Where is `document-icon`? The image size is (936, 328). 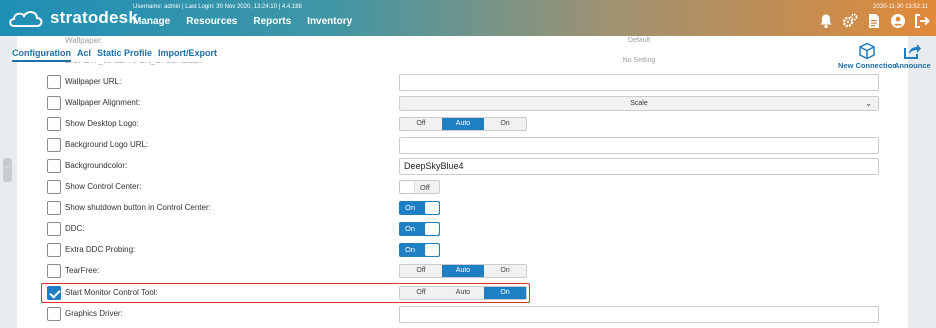
document-icon is located at coordinates (874, 21).